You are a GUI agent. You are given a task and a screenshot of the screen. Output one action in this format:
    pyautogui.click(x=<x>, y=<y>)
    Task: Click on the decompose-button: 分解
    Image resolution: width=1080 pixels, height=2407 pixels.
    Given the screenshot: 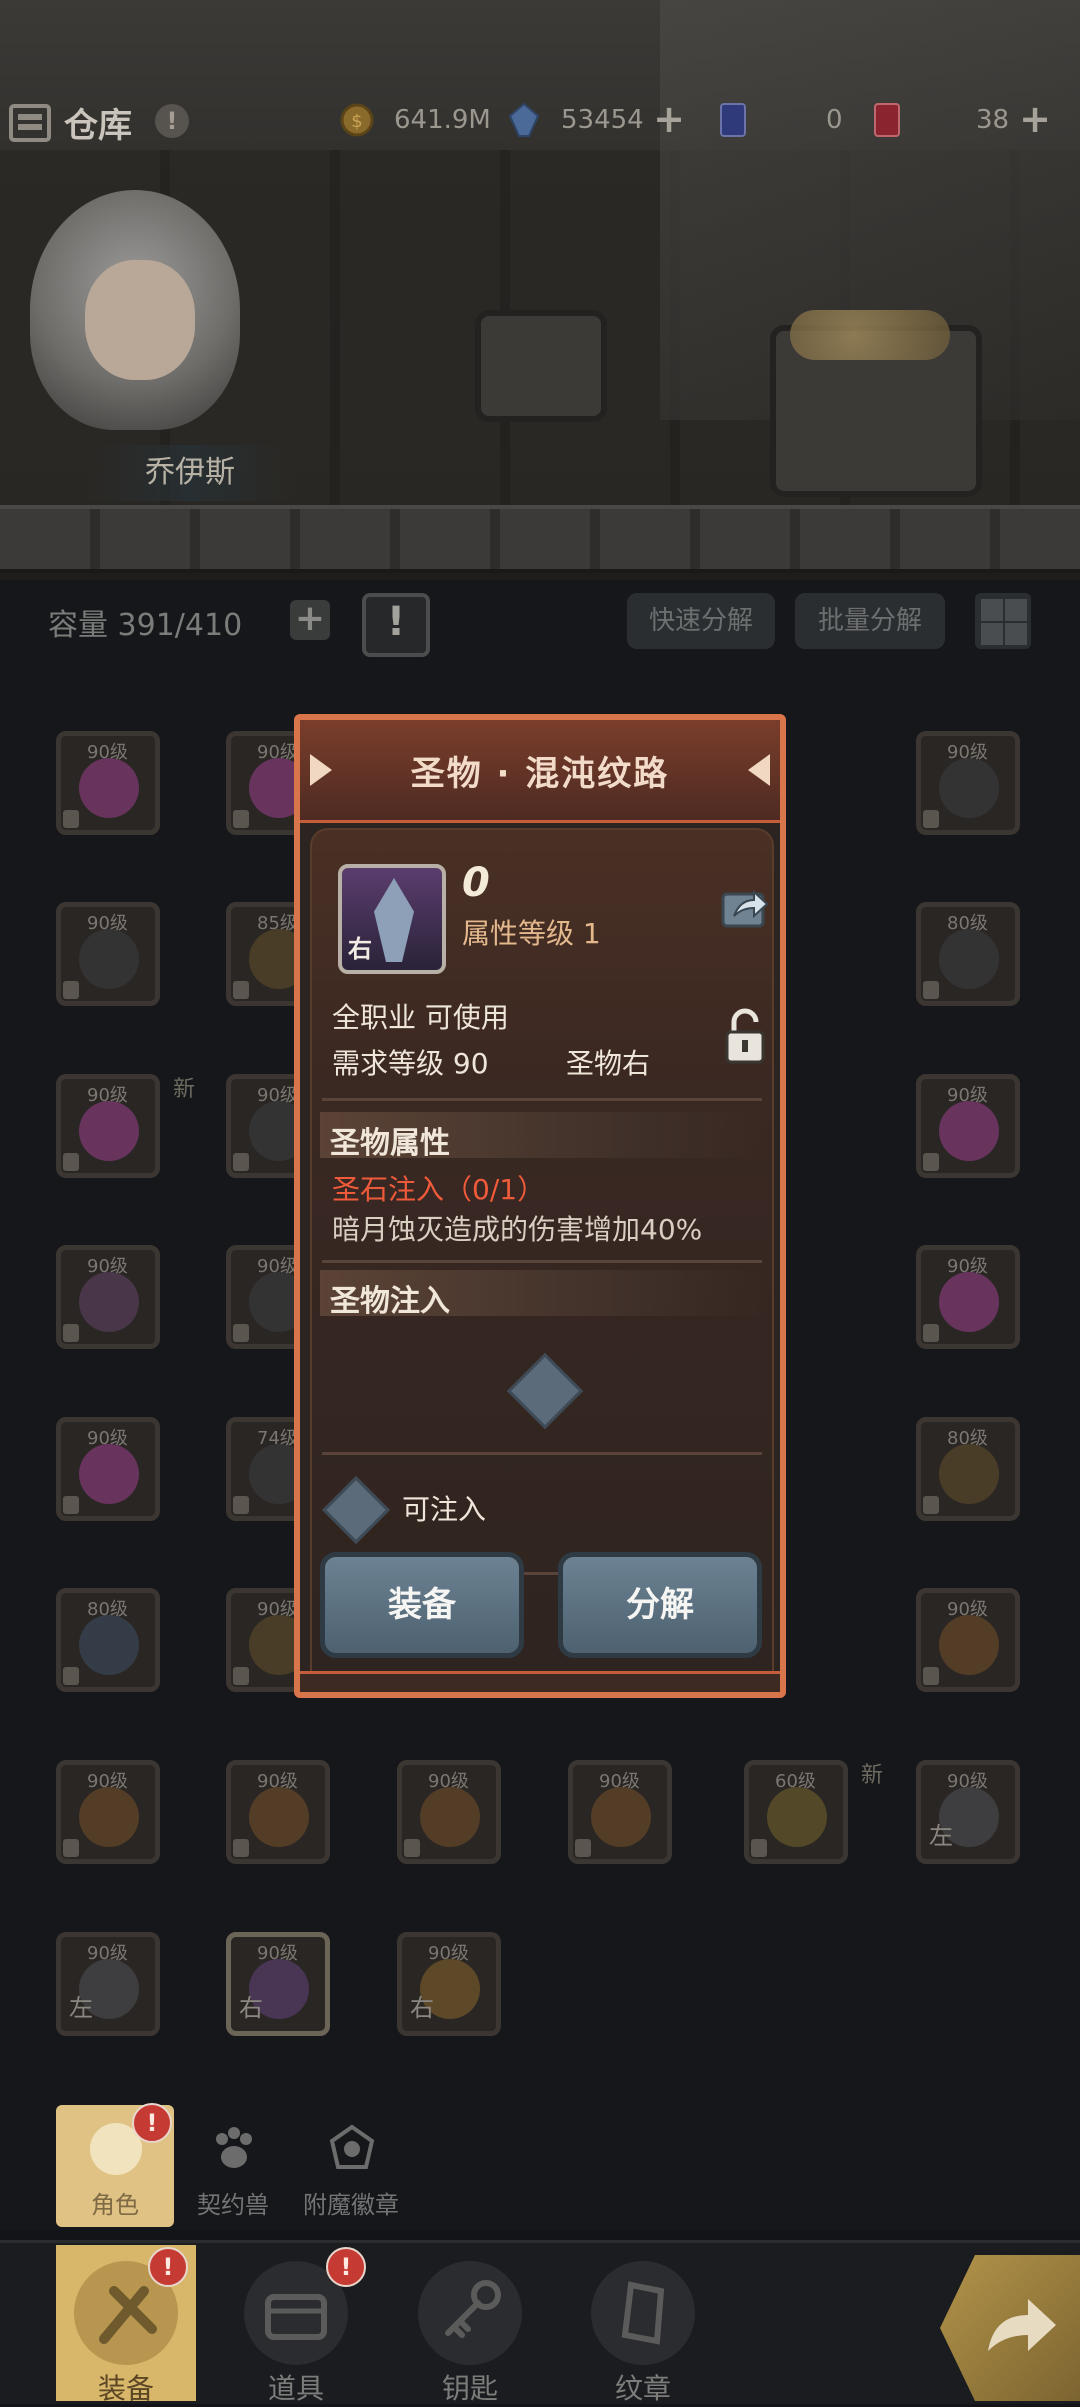 What is the action you would take?
    pyautogui.click(x=660, y=1605)
    